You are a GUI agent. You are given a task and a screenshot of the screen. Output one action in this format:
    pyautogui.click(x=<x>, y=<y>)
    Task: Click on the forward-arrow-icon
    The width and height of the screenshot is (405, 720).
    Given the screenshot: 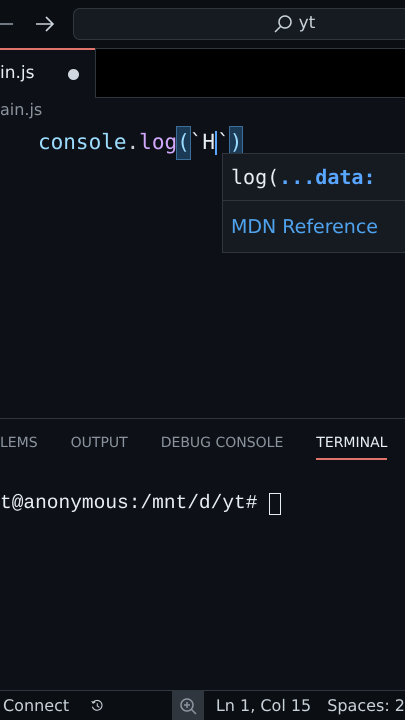 What is the action you would take?
    pyautogui.click(x=45, y=24)
    